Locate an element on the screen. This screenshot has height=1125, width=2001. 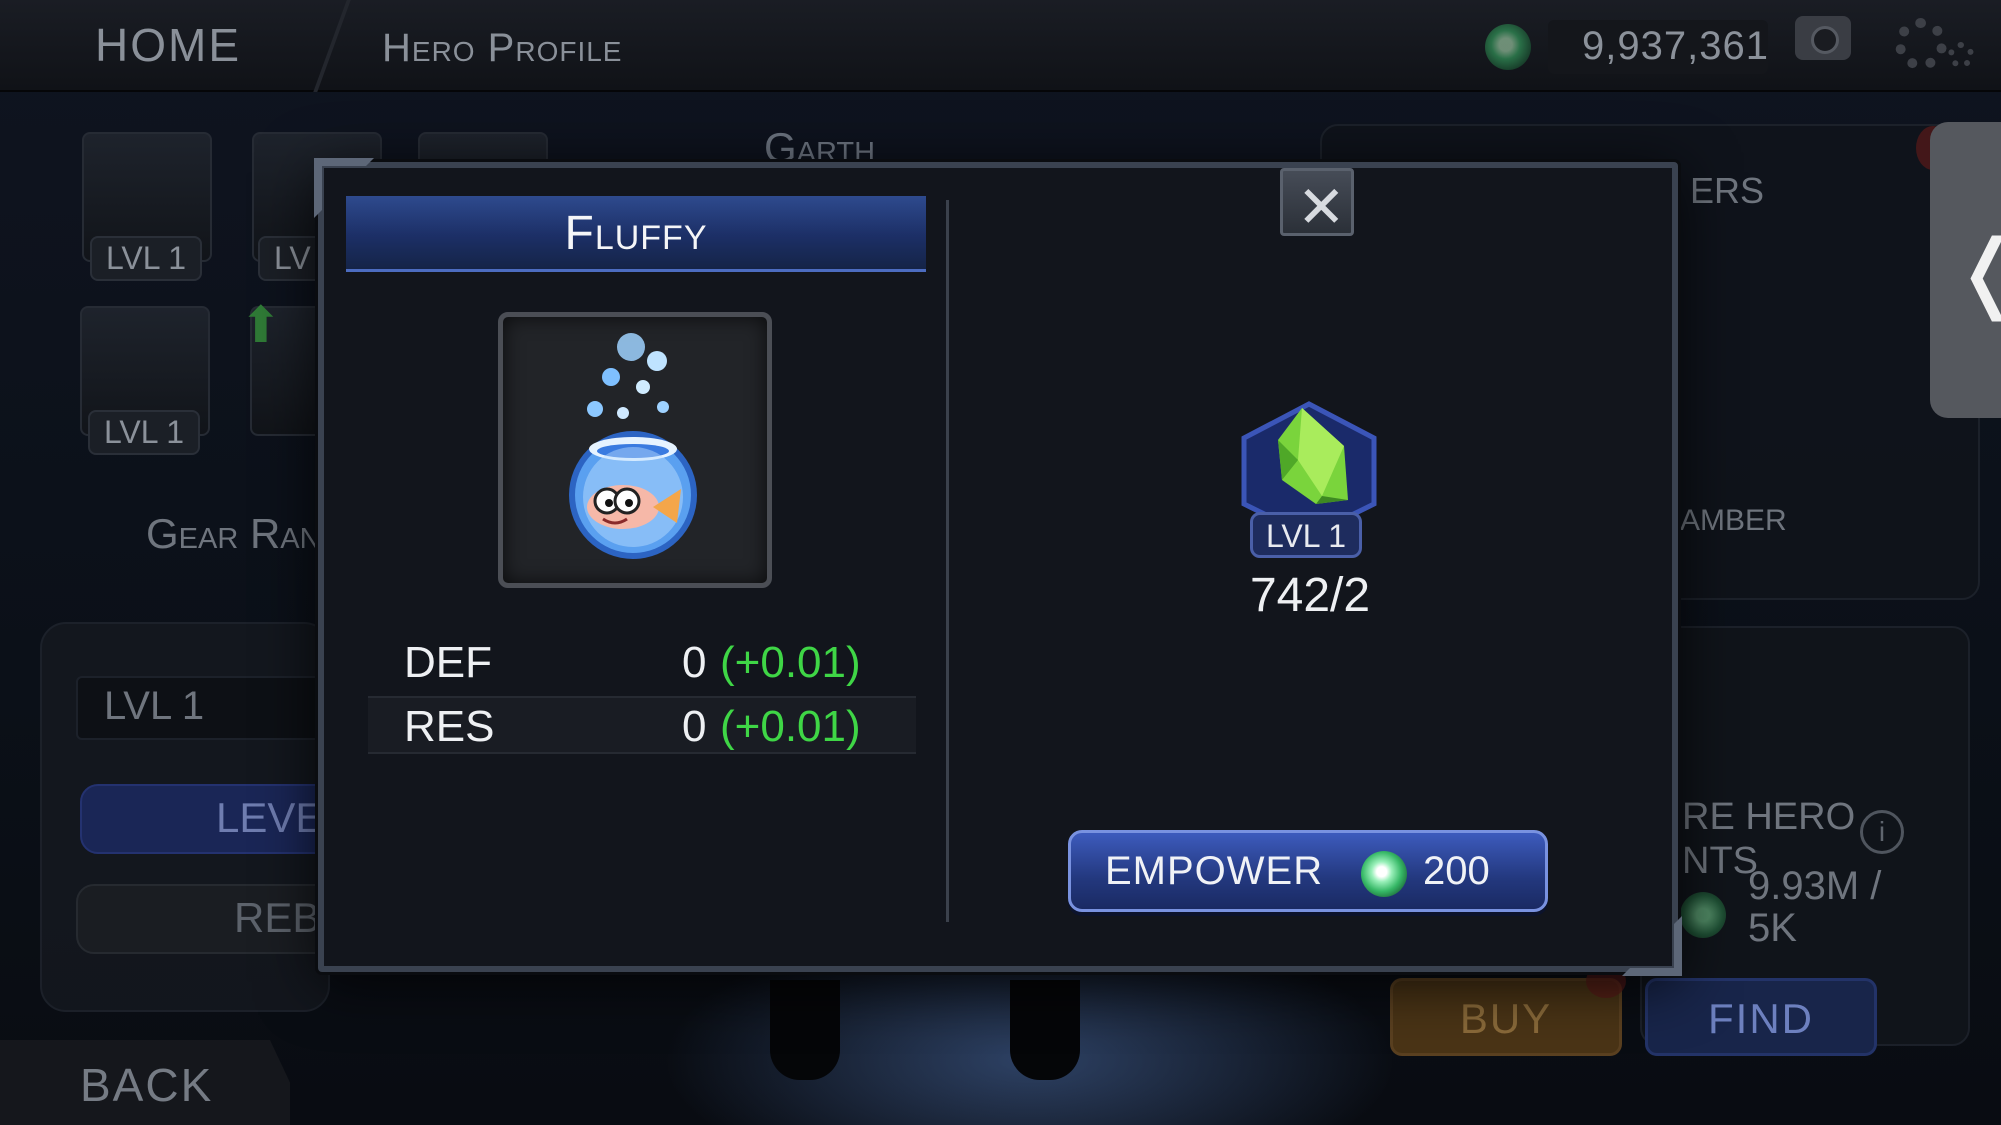
find-button: FIND is located at coordinates (1761, 1017).